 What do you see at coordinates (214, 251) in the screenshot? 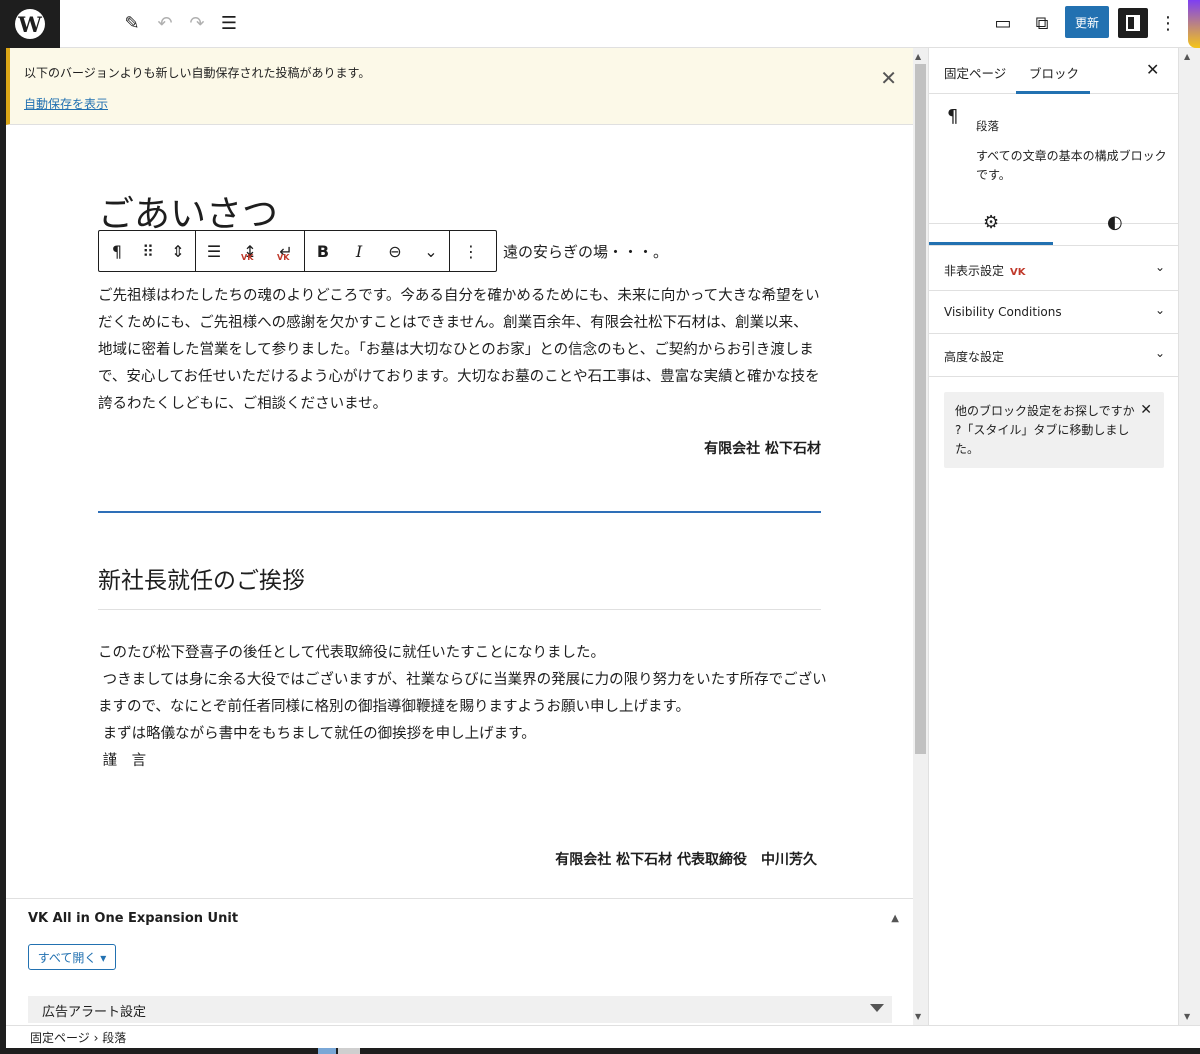
I see `align-text-icon: ☰` at bounding box center [214, 251].